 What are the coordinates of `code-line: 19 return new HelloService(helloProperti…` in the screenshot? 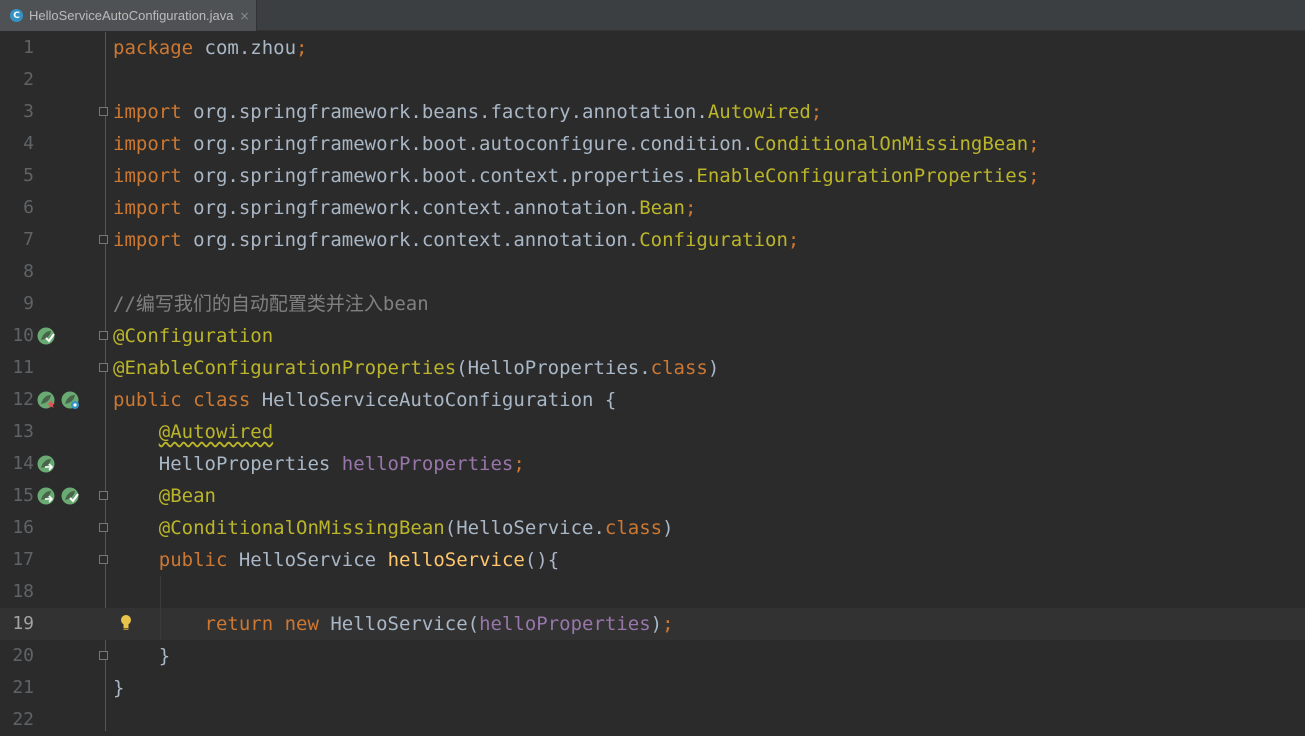 It's located at (652, 624).